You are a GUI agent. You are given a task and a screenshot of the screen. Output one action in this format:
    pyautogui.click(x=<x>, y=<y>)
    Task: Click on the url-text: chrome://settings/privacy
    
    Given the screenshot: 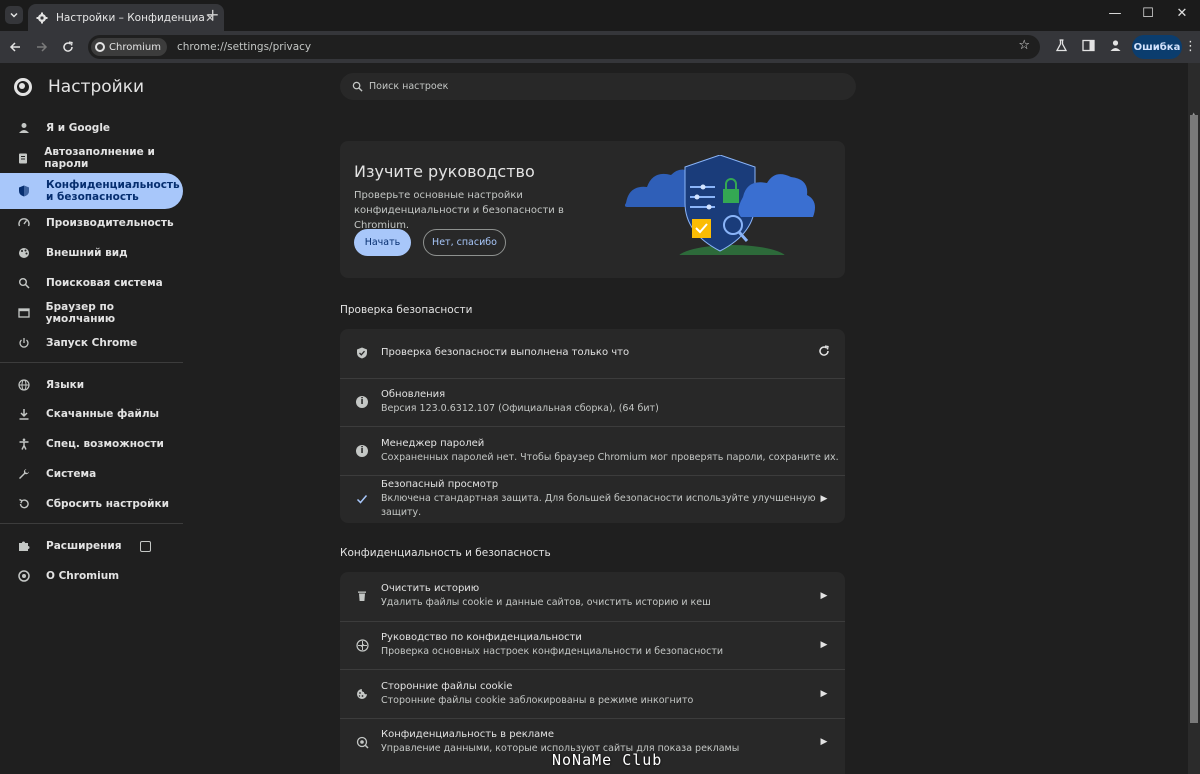 What is the action you would take?
    pyautogui.click(x=244, y=47)
    